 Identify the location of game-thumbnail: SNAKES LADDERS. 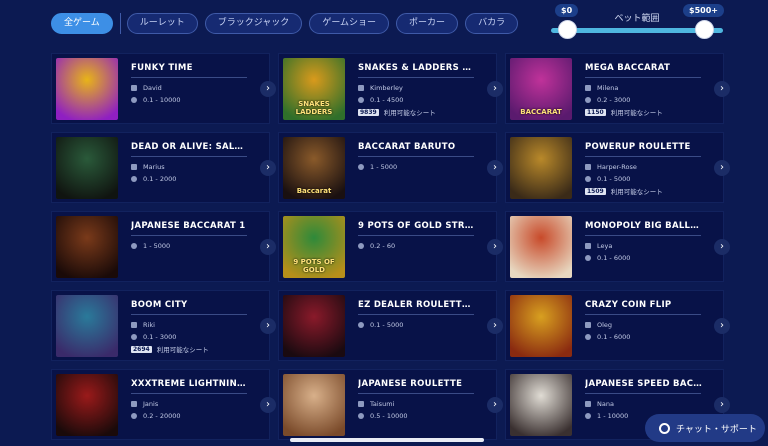
(314, 89).